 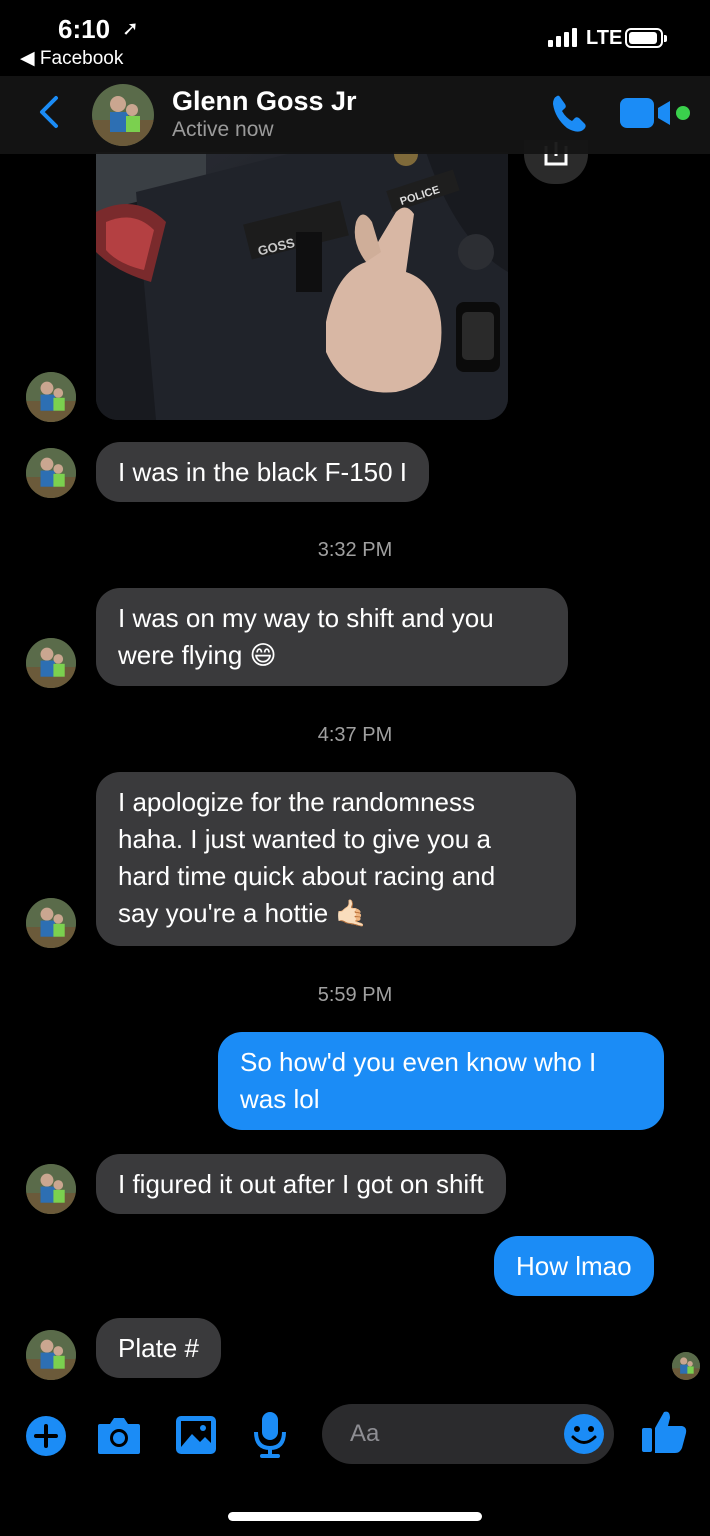 I want to click on video-camera-icon, so click(x=648, y=113).